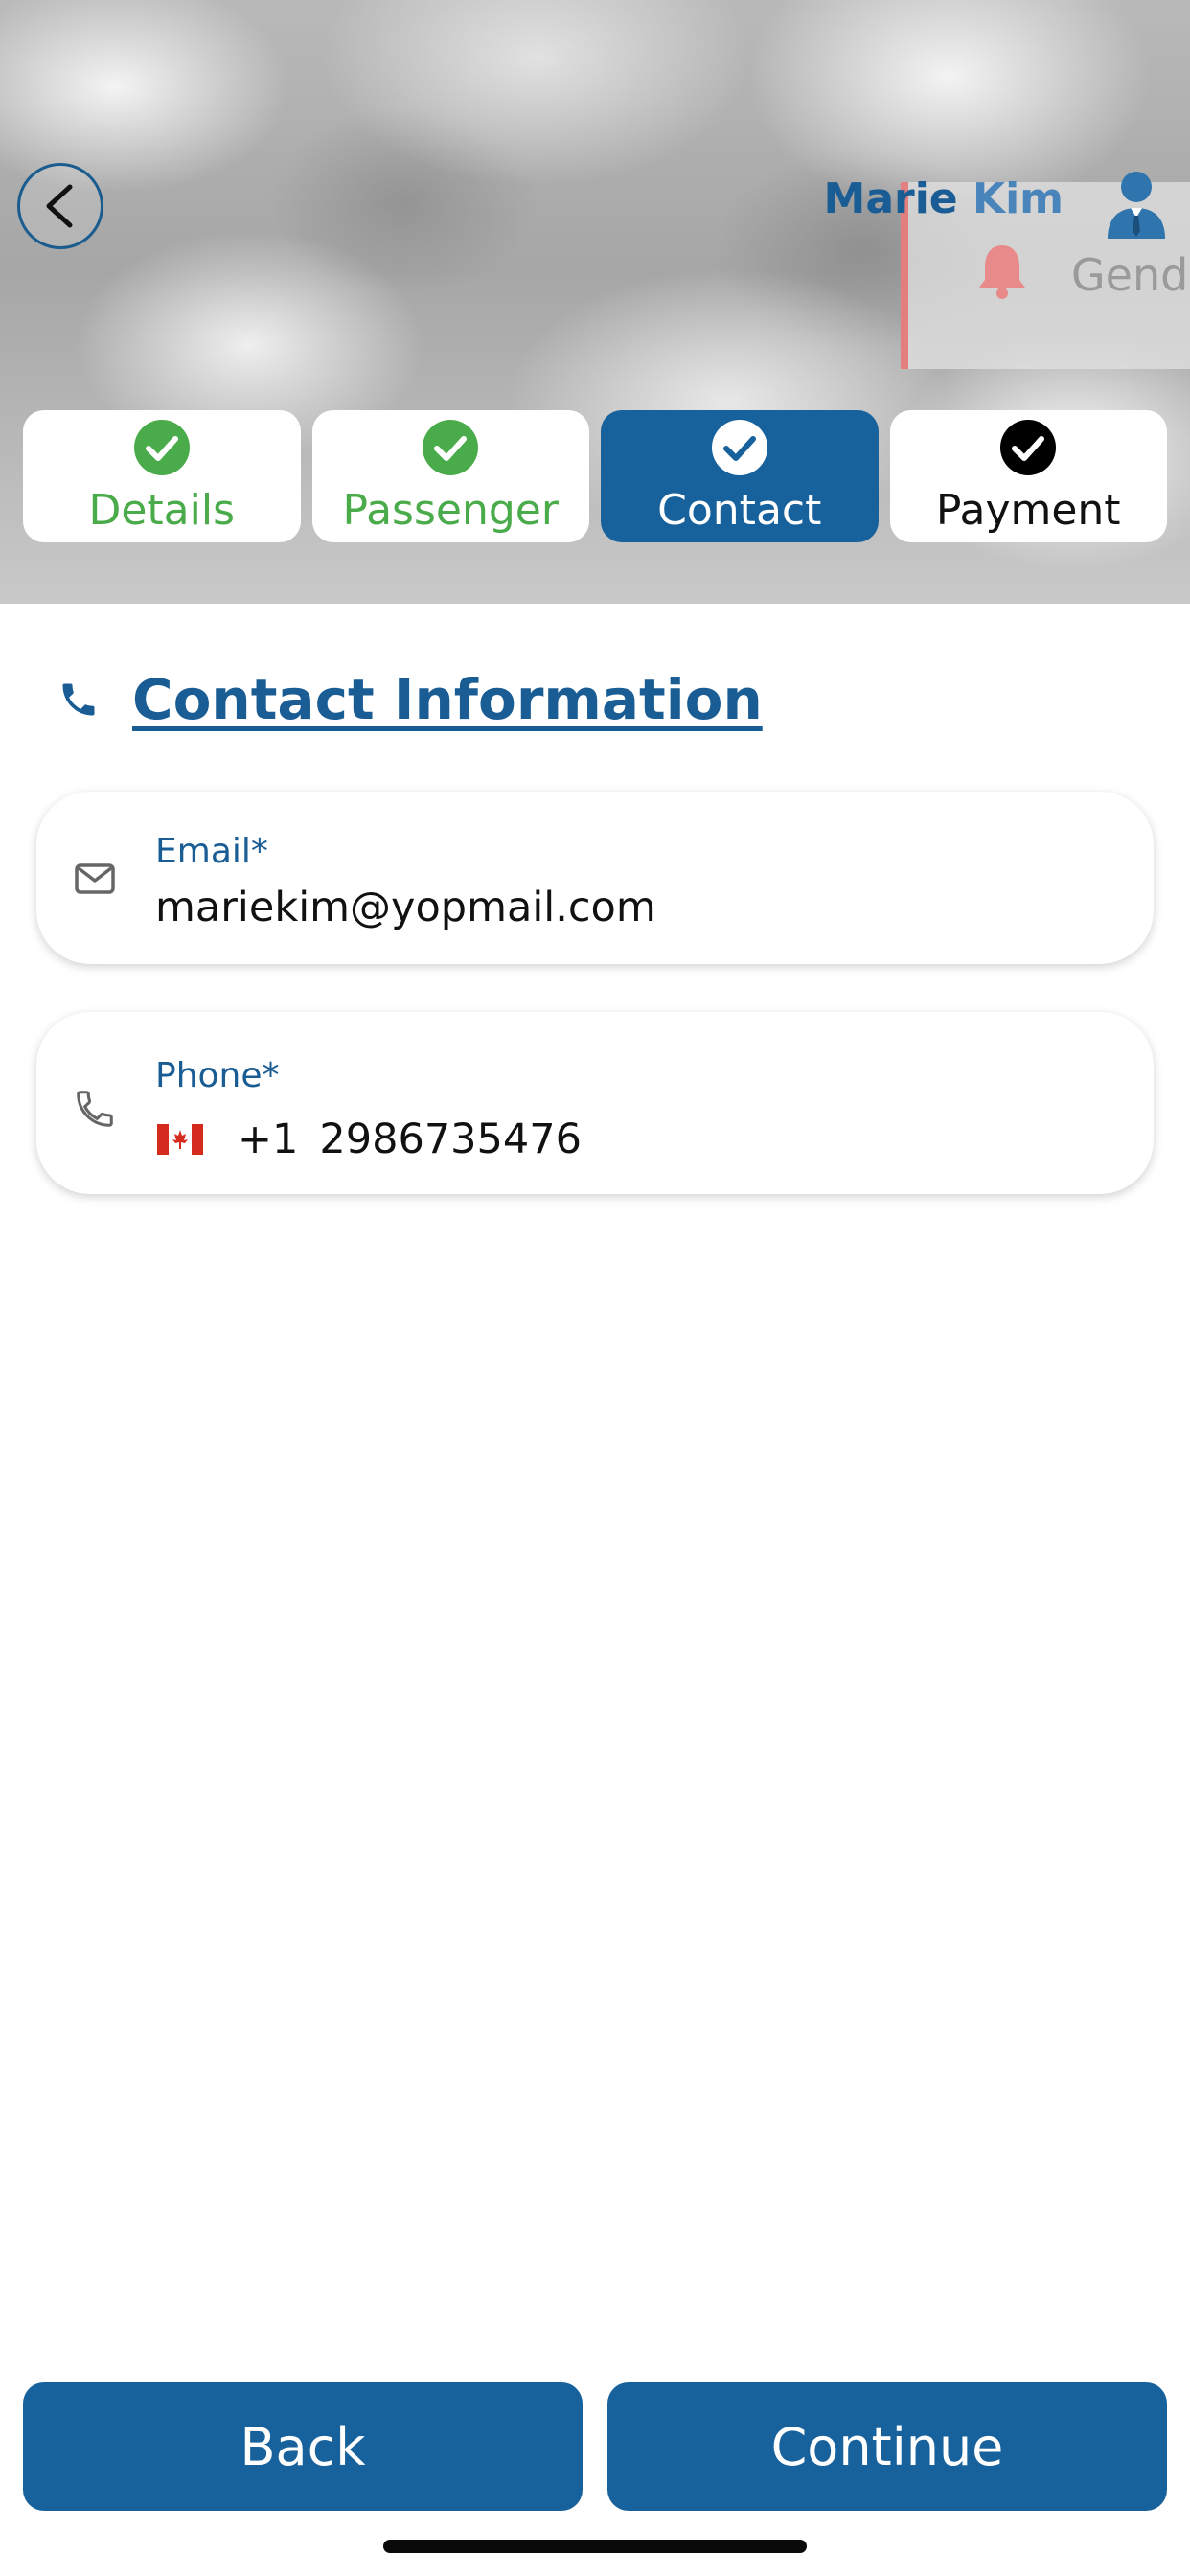  Describe the element at coordinates (1028, 476) in the screenshot. I see `tab-payment: Payment` at that location.